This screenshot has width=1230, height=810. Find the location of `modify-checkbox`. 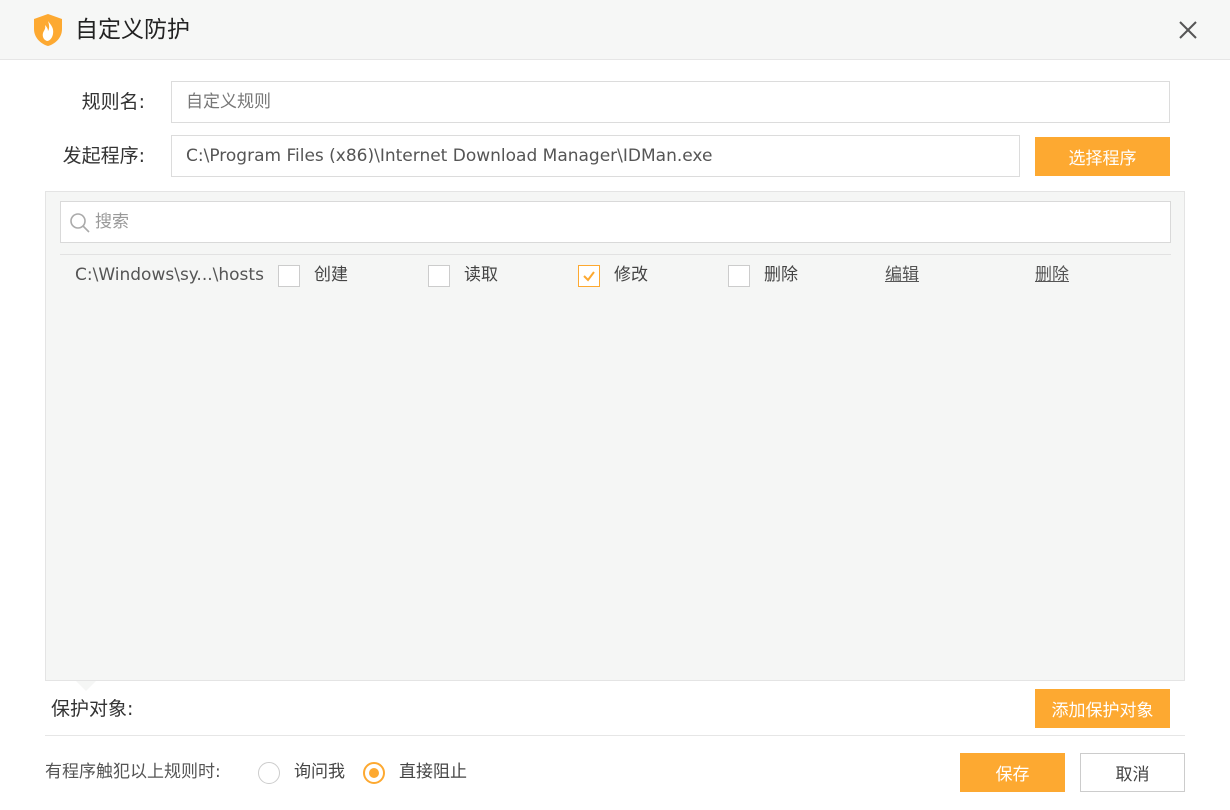

modify-checkbox is located at coordinates (589, 276).